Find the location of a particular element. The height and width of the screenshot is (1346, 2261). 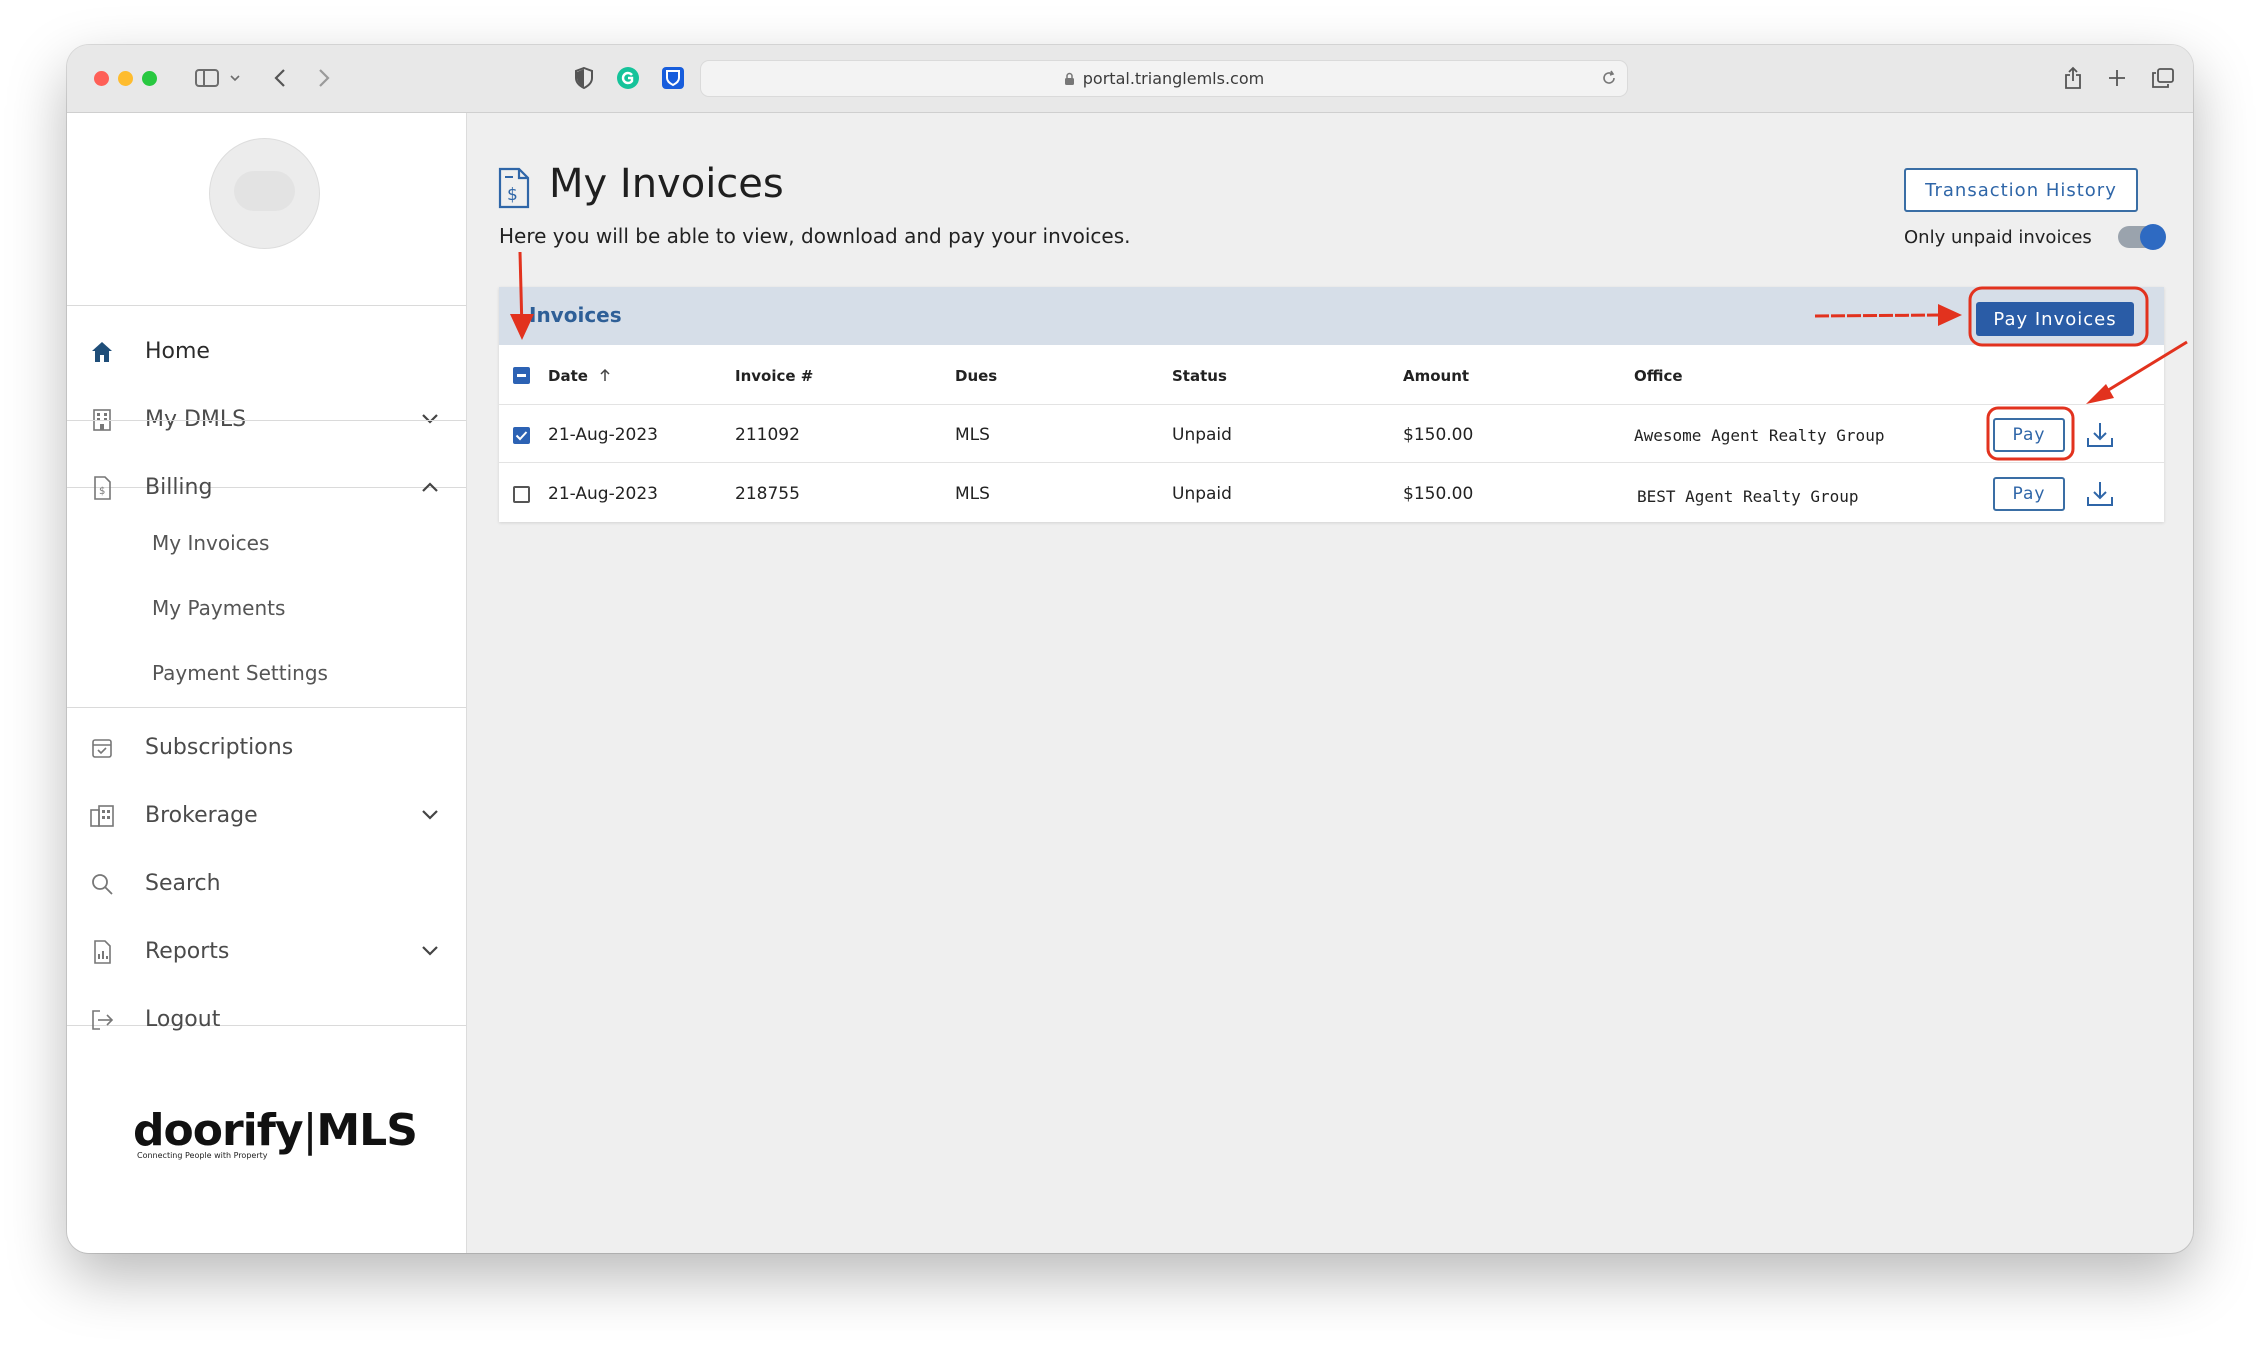

sidebar-item-billing: $ Billing is located at coordinates (266, 487).